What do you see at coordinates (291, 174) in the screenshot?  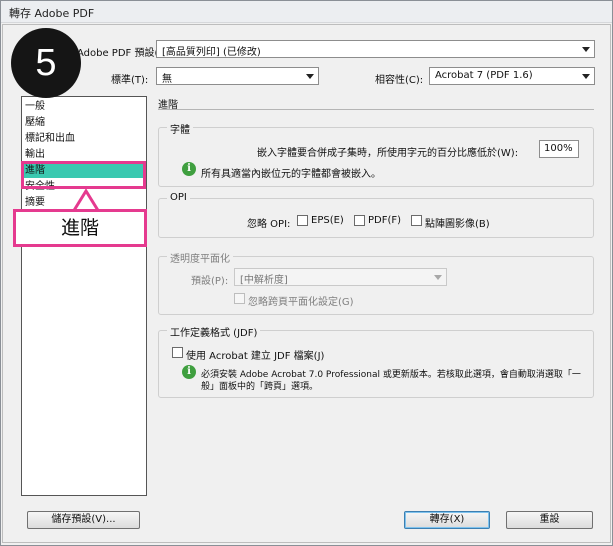 I see `fonts-note: 所有具適當內嵌位元的字體都會被嵌入。` at bounding box center [291, 174].